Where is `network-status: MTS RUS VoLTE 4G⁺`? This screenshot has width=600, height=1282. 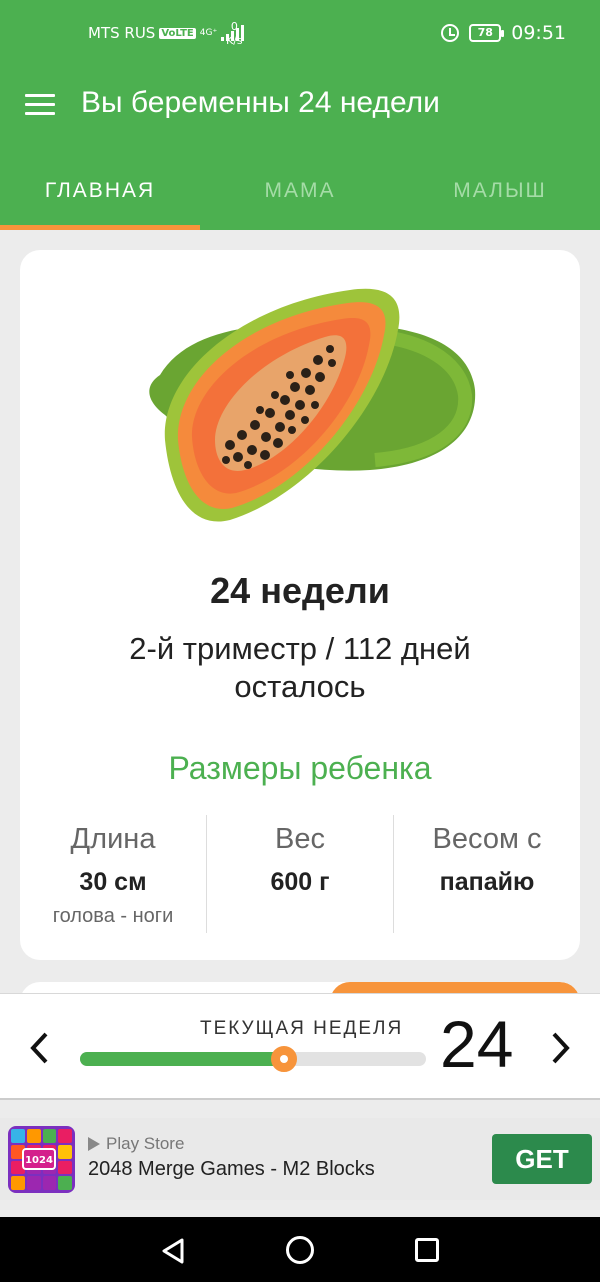 network-status: MTS RUS VoLTE 4G⁺ is located at coordinates (166, 33).